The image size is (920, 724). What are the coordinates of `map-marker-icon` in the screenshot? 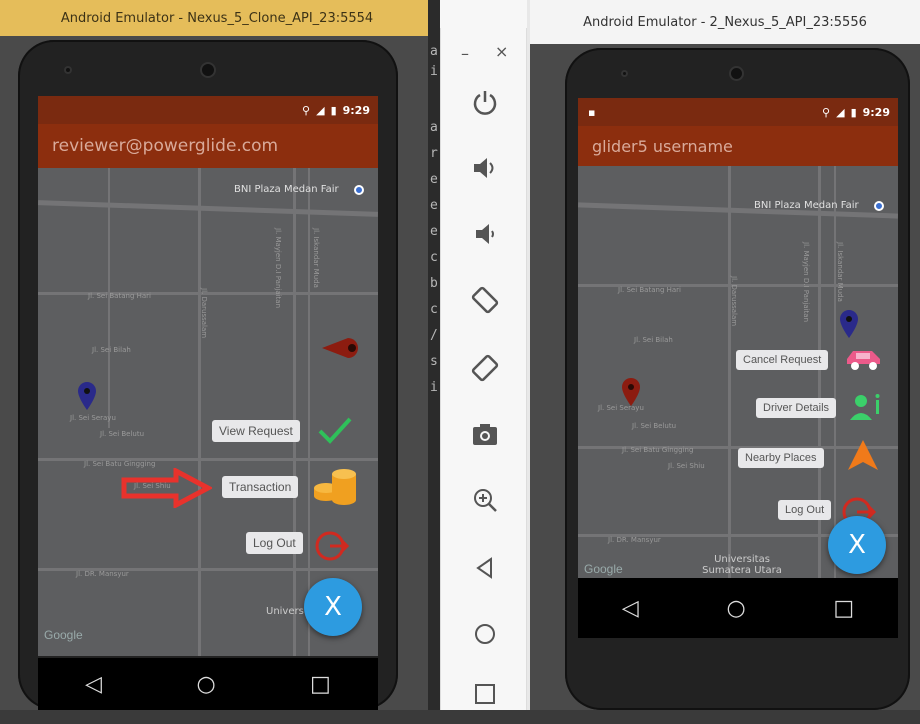 It's located at (343, 348).